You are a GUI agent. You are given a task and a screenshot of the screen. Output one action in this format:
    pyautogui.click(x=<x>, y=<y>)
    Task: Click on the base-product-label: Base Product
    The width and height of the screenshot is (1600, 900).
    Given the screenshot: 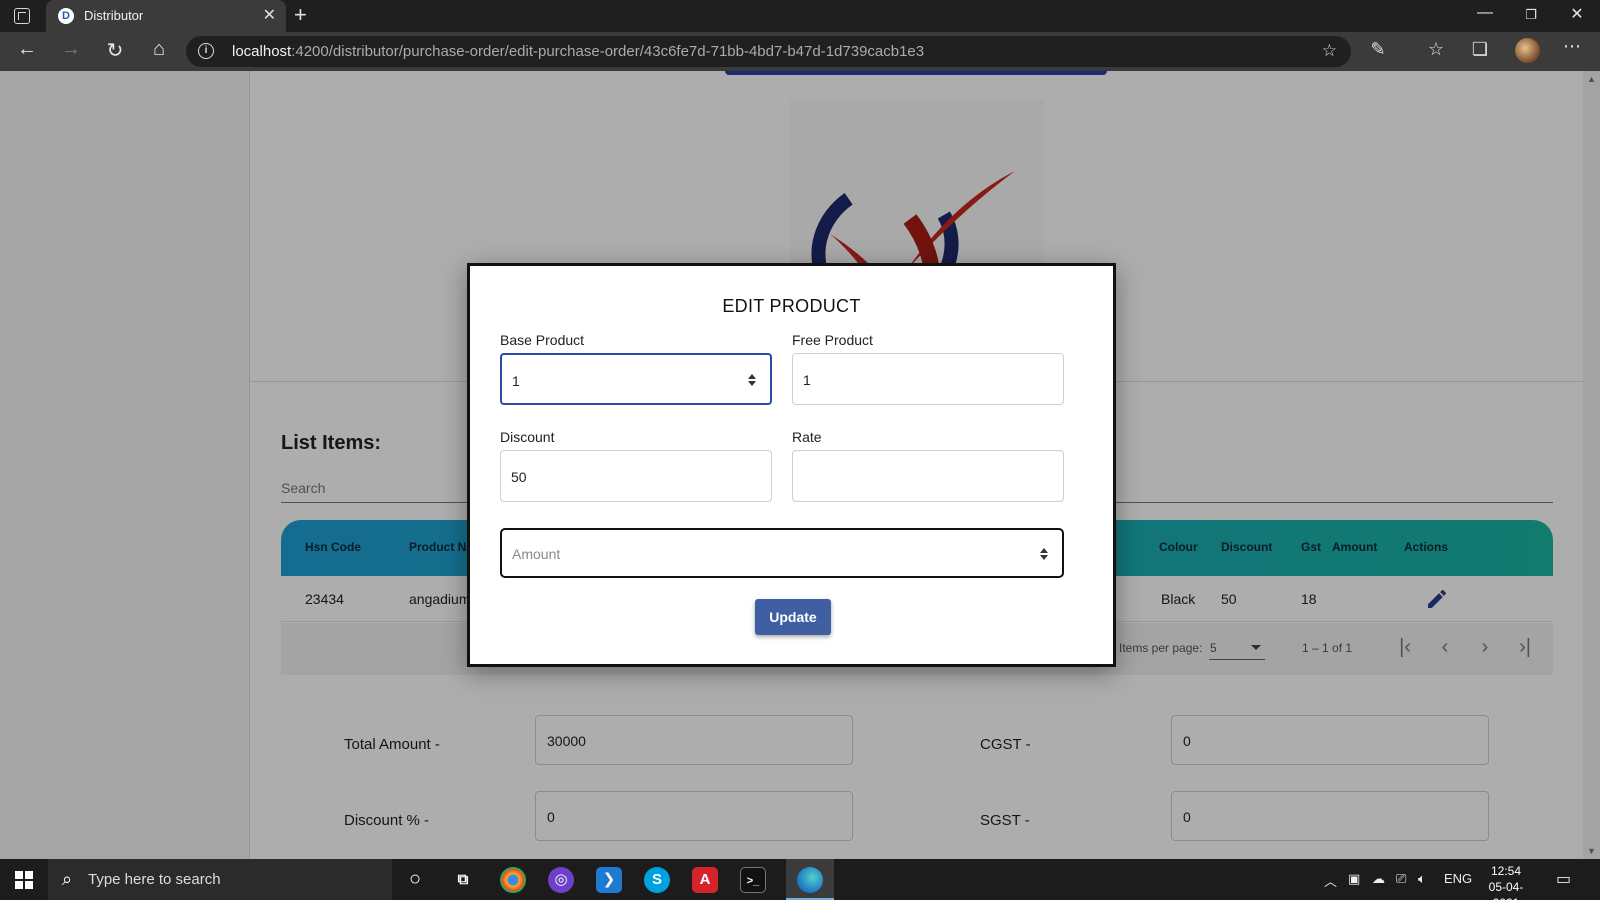 What is the action you would take?
    pyautogui.click(x=542, y=340)
    